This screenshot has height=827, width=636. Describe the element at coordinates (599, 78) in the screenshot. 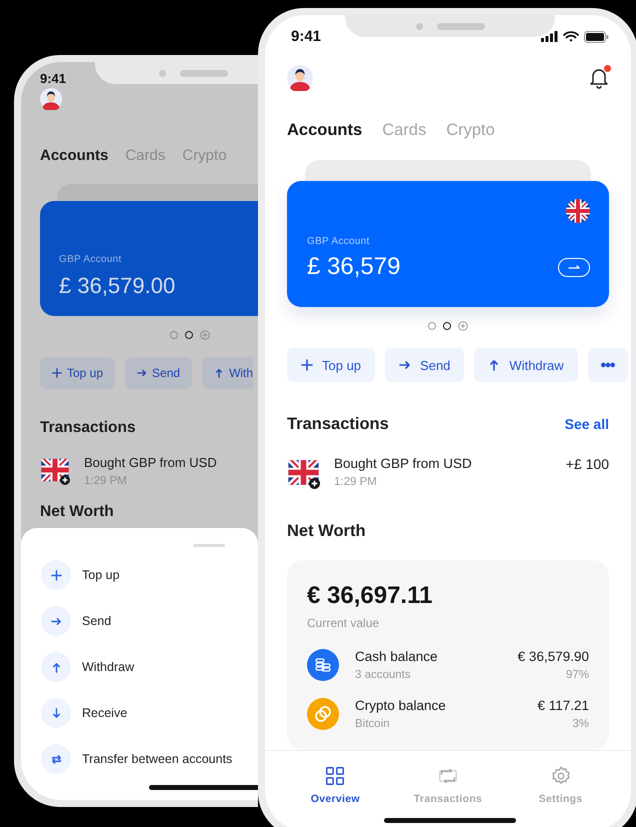

I see `bell-icon` at that location.